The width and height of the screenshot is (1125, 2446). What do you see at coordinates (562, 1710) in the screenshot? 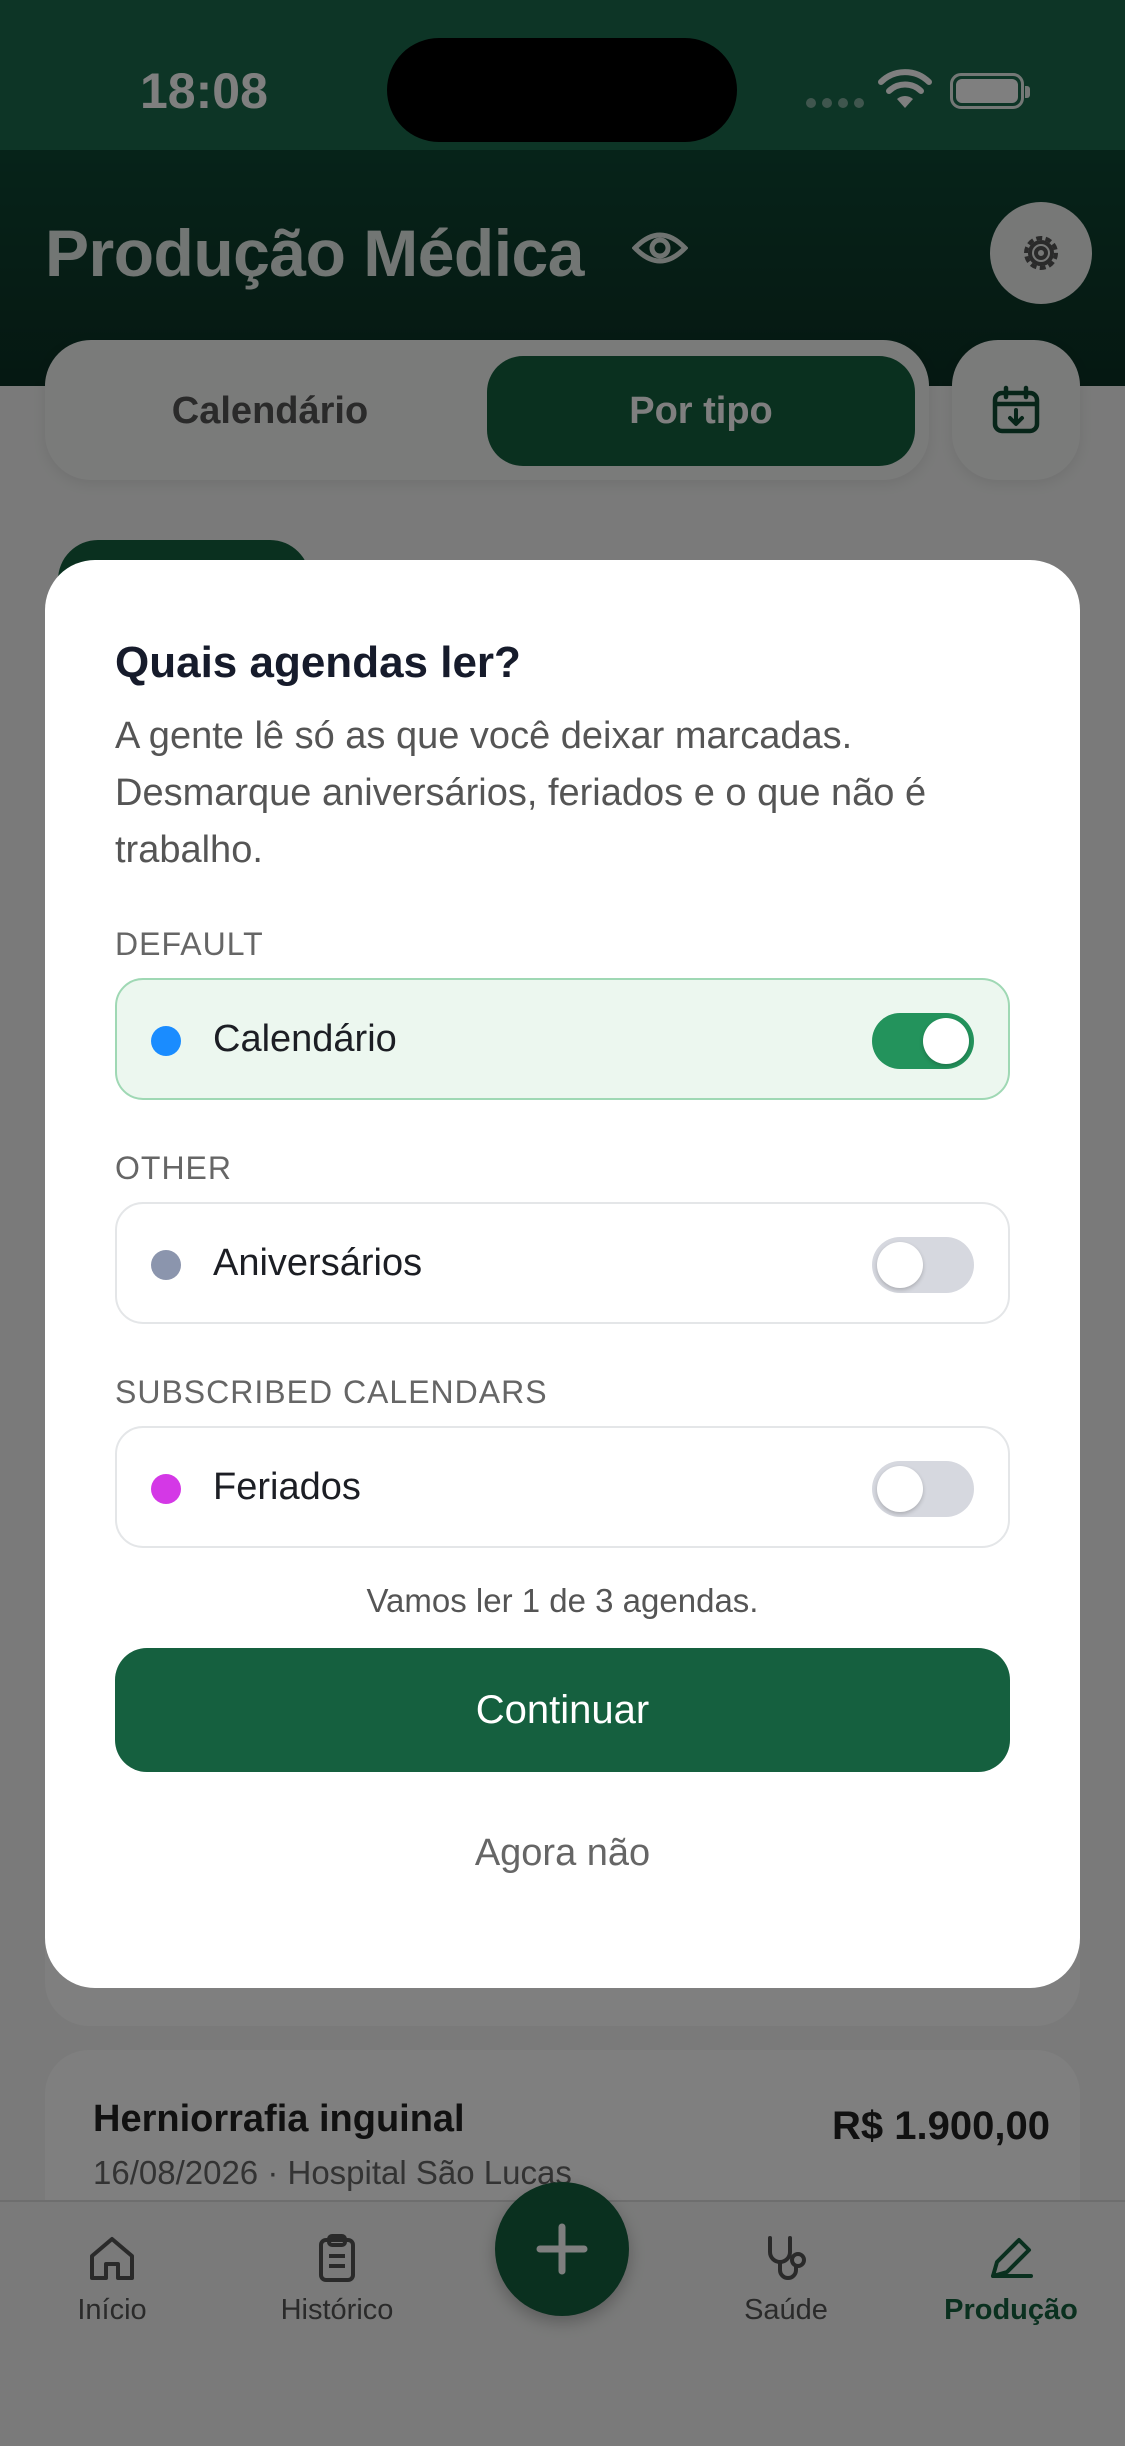
I see `continue-button: Continuar` at bounding box center [562, 1710].